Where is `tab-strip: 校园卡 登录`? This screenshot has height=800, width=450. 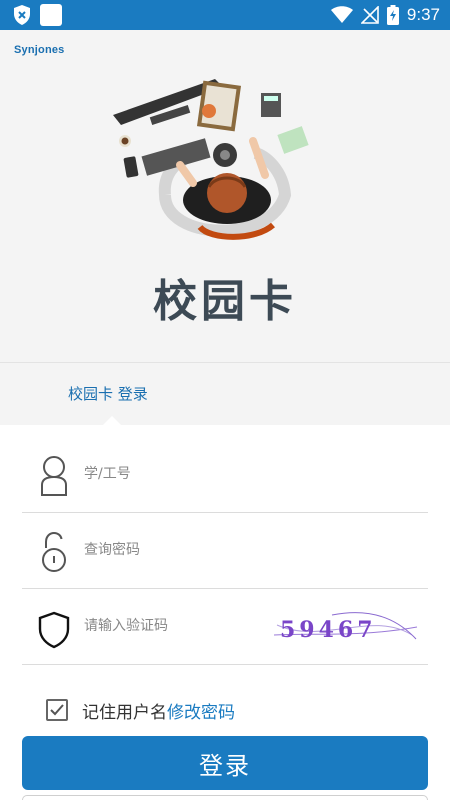 tab-strip: 校园卡 登录 is located at coordinates (225, 394).